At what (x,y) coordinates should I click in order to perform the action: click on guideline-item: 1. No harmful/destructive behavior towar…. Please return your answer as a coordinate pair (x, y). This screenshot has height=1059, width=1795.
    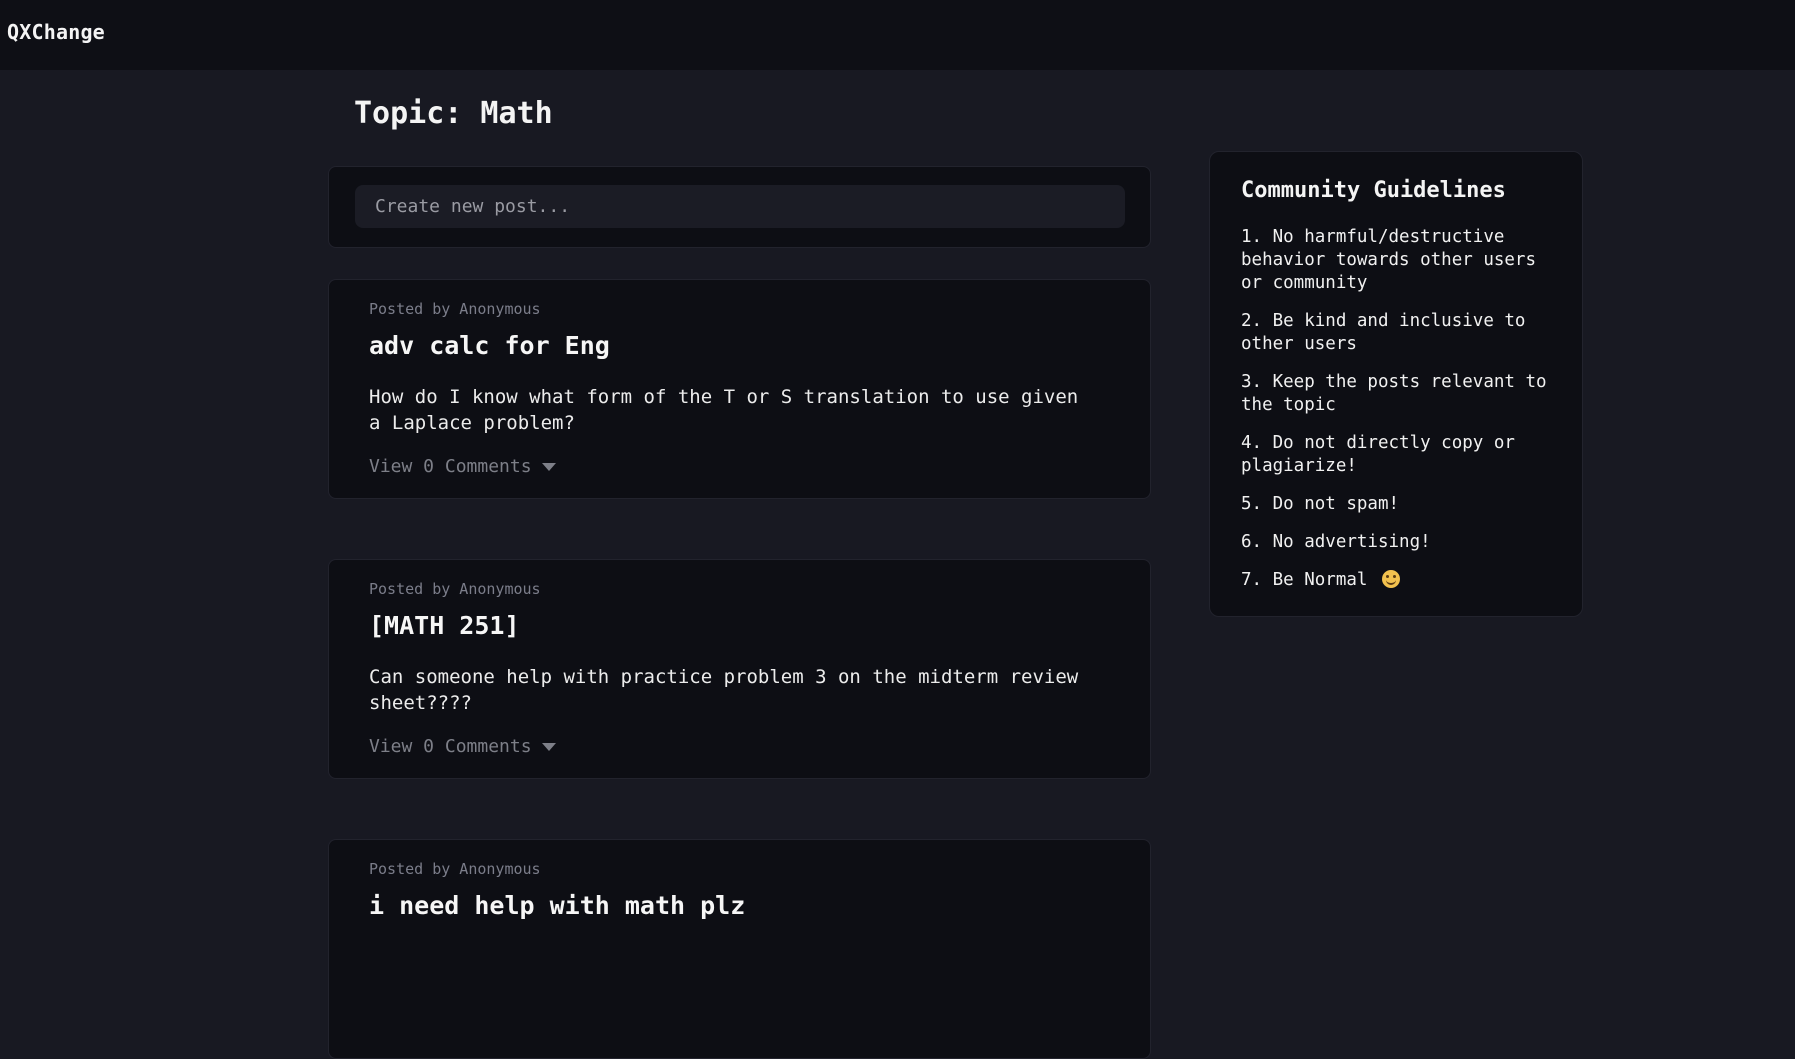
    Looking at the image, I should click on (1389, 260).